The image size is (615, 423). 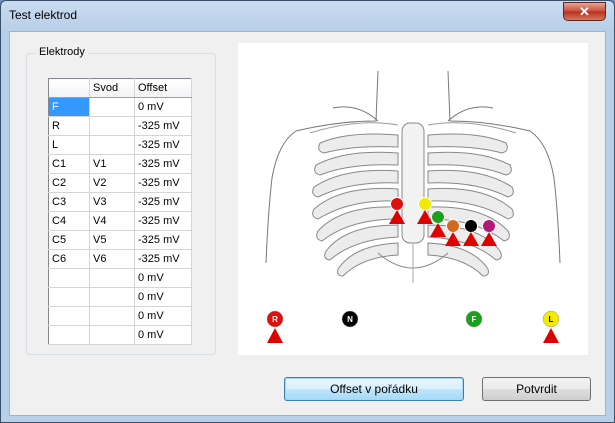 I want to click on table-row: C4 V4 -325 mV, so click(x=120, y=221).